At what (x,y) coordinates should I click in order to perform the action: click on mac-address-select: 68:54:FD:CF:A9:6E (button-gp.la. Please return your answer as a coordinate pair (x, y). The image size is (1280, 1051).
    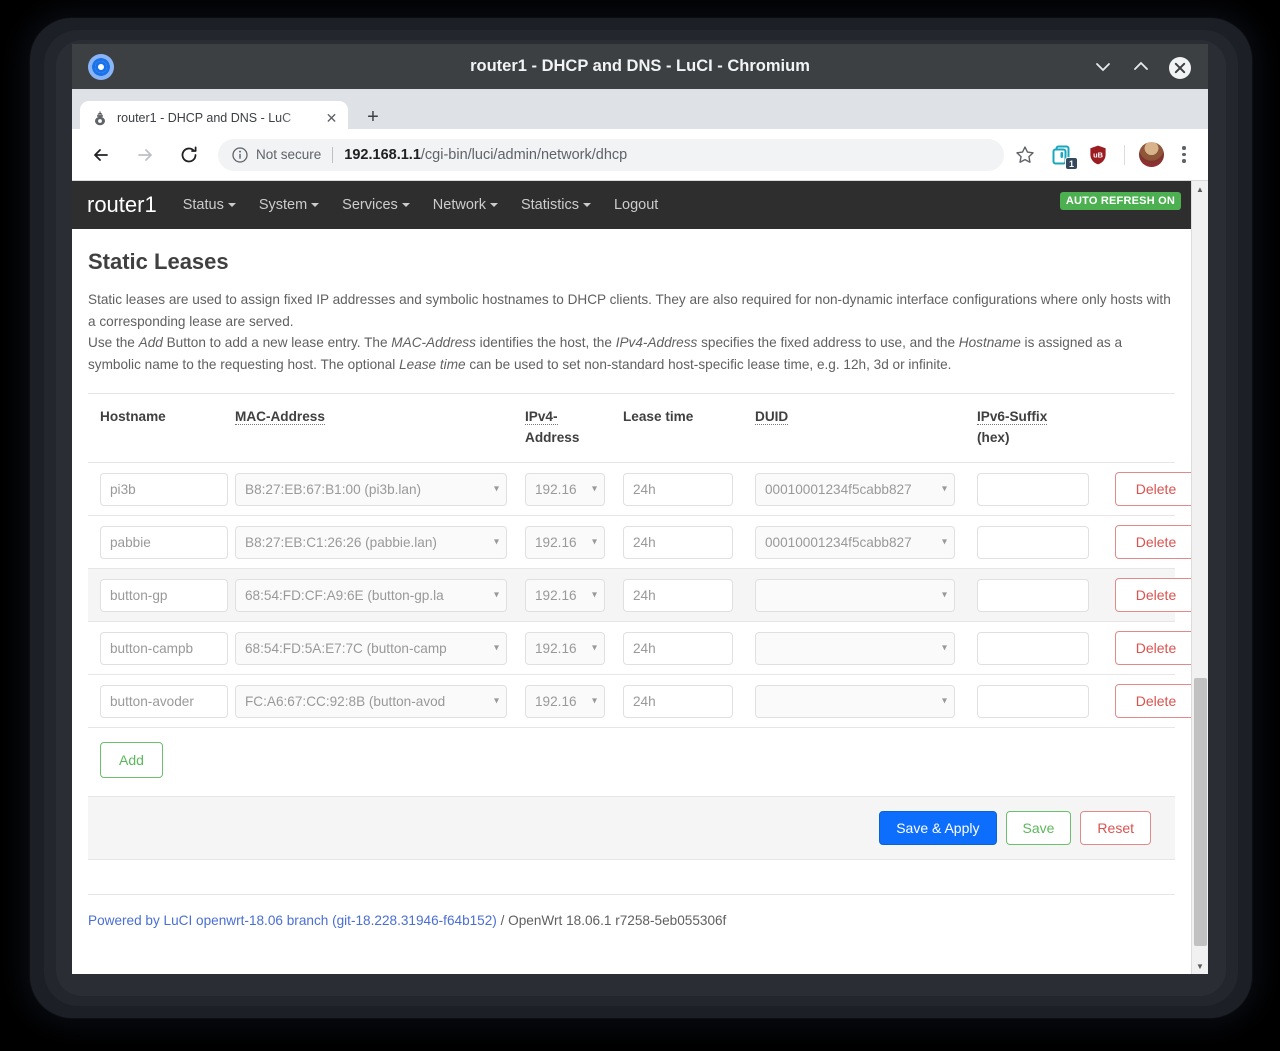
    Looking at the image, I should click on (371, 595).